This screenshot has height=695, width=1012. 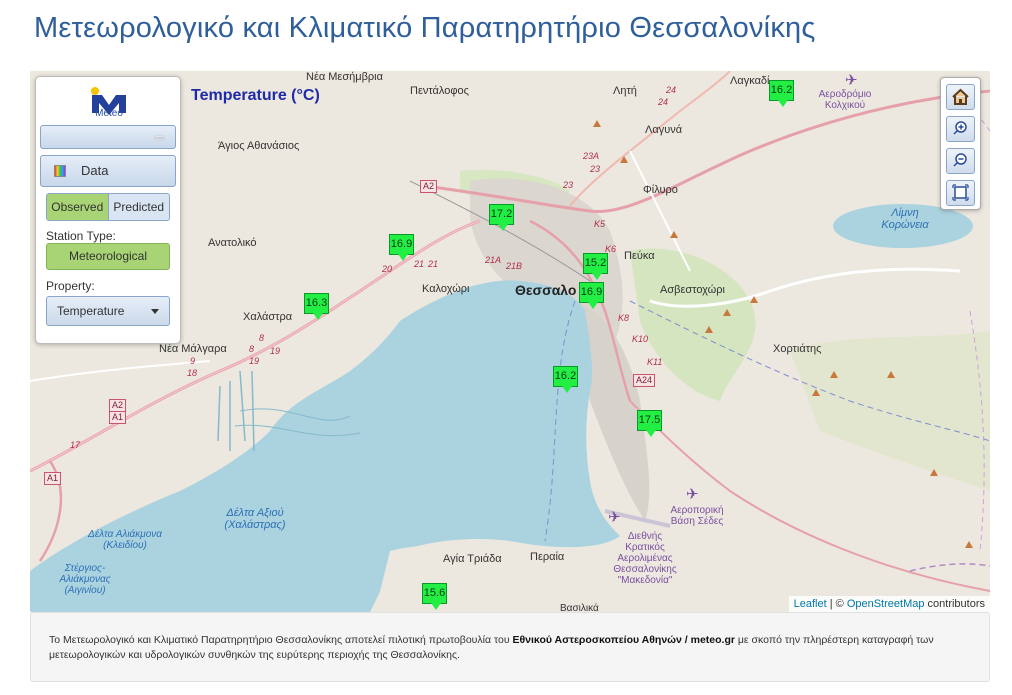 What do you see at coordinates (664, 130) in the screenshot?
I see `label-laguna: Λαγυνά` at bounding box center [664, 130].